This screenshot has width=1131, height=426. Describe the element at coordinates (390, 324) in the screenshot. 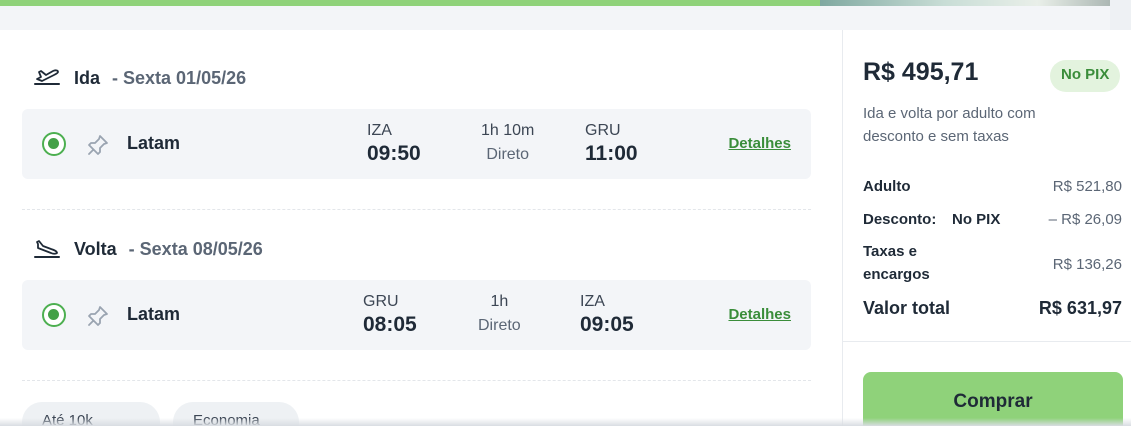

I see `departure-time: 08:05` at that location.